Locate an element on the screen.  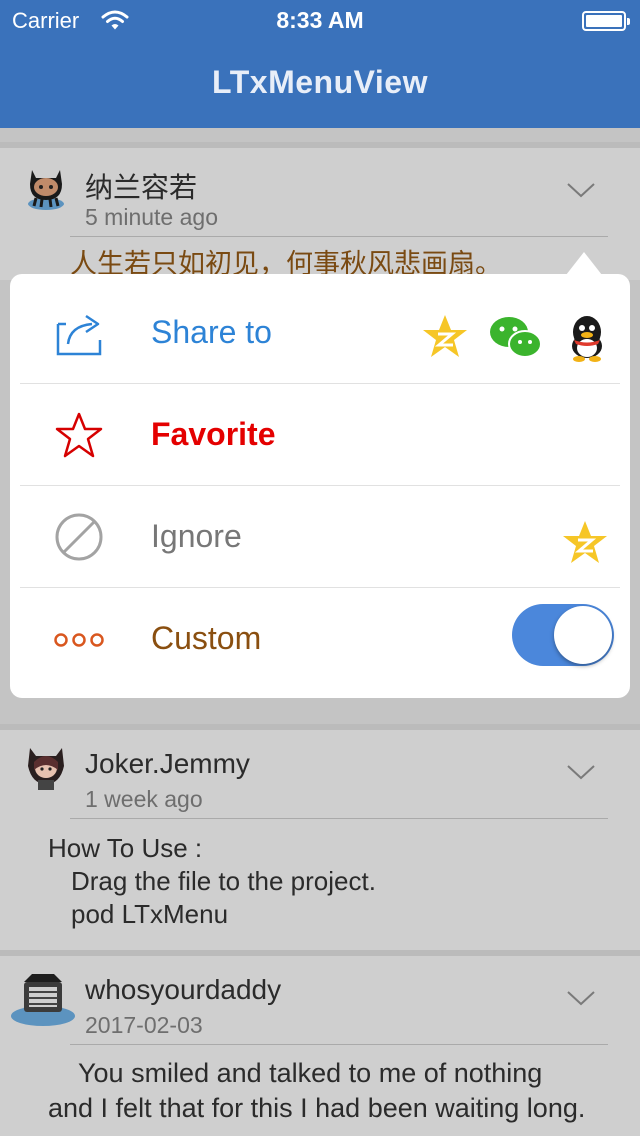
star-icon is located at coordinates (79, 435).